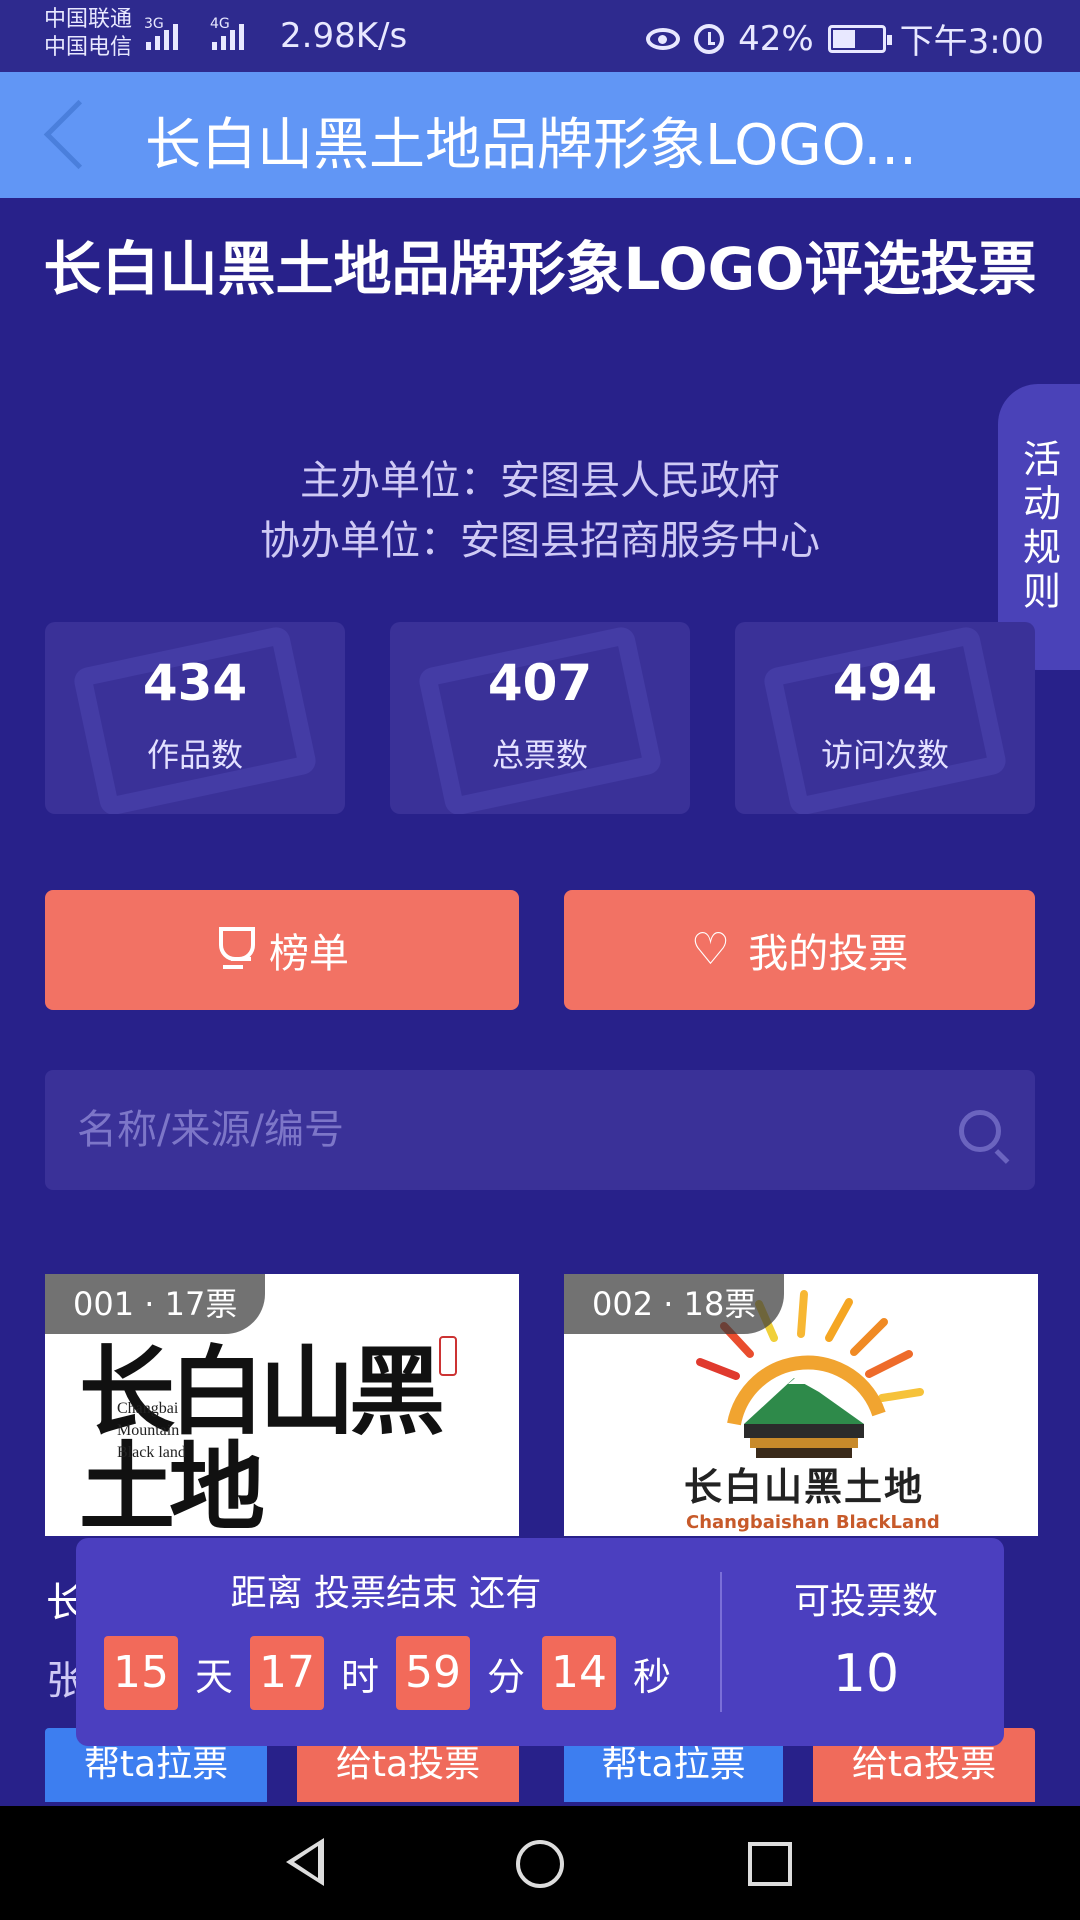 The image size is (1080, 1920). I want to click on battery-percent: 42%, so click(776, 38).